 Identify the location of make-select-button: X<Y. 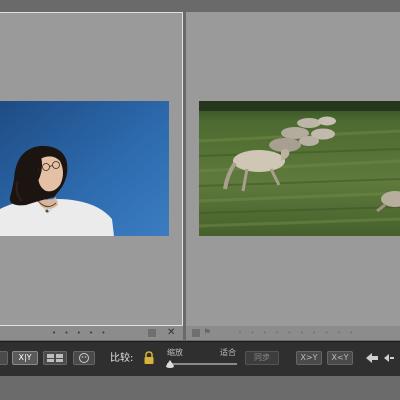
(340, 358).